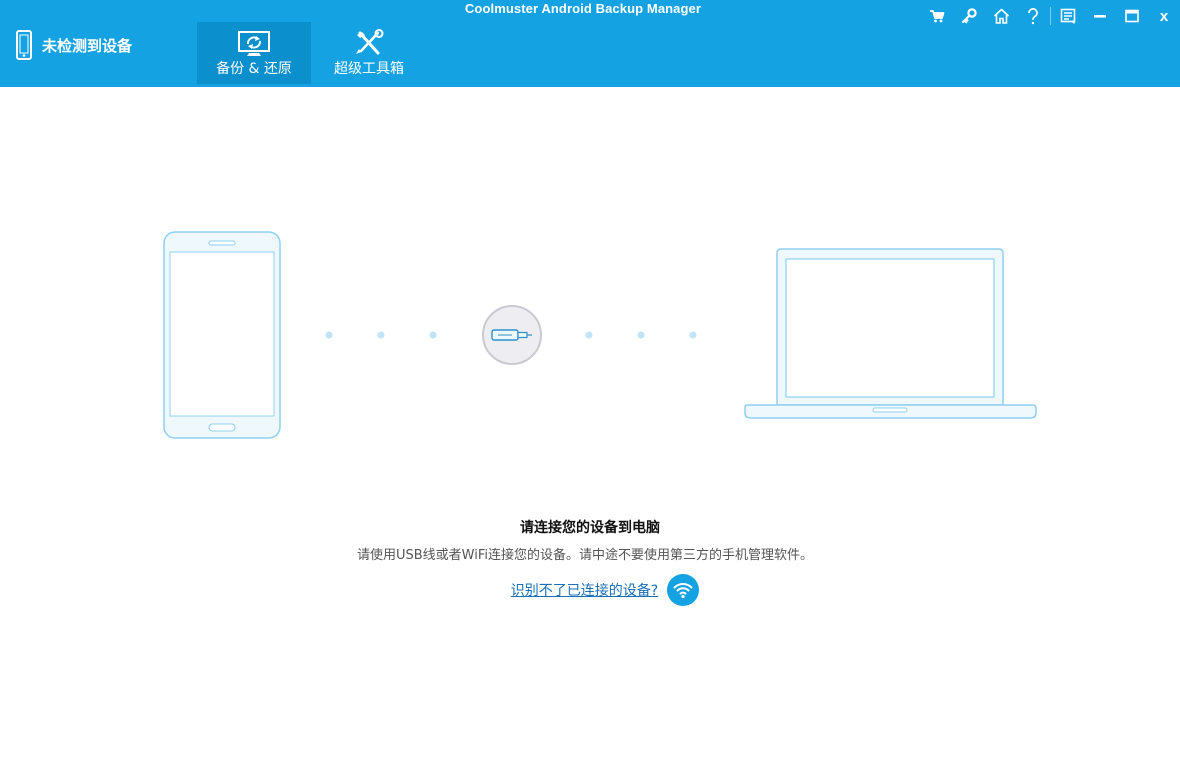  What do you see at coordinates (222, 335) in the screenshot?
I see `phone-illustration-icon` at bounding box center [222, 335].